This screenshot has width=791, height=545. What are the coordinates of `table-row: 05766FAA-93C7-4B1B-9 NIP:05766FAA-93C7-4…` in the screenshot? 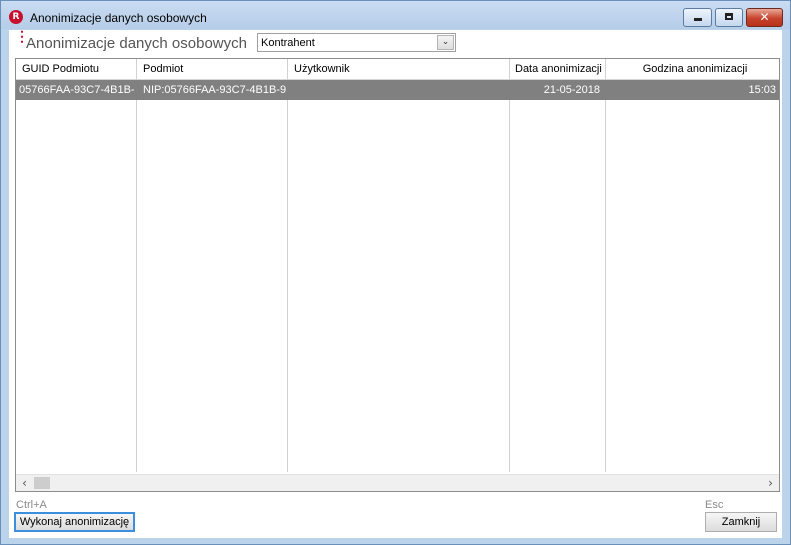 It's located at (397, 90).